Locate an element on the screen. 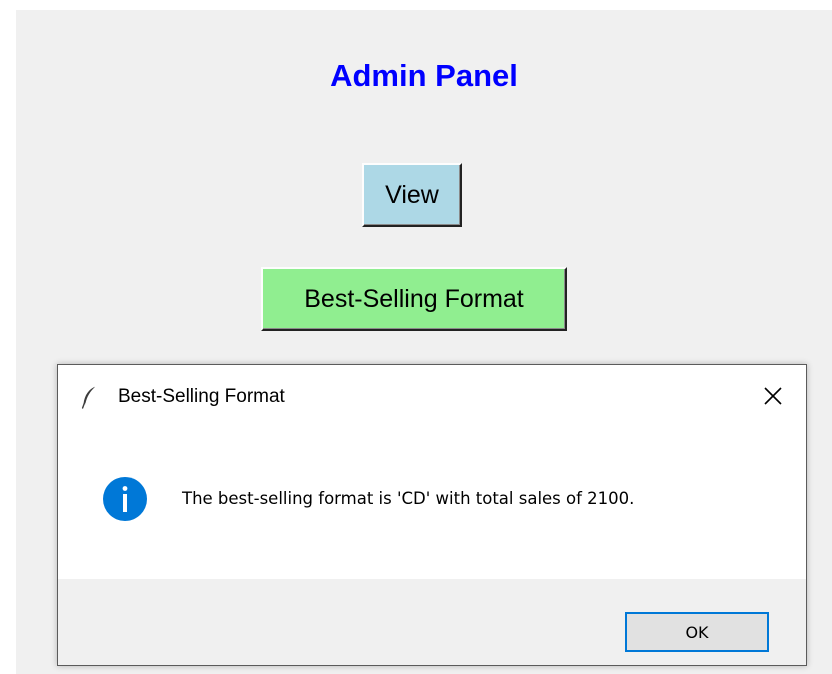 The width and height of the screenshot is (832, 674). page-title: Admin Panel is located at coordinates (424, 75).